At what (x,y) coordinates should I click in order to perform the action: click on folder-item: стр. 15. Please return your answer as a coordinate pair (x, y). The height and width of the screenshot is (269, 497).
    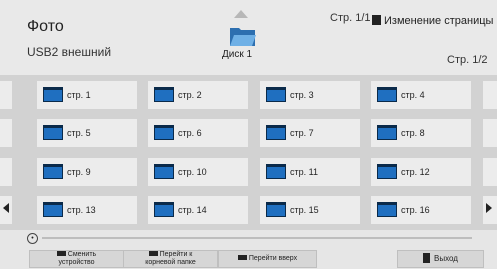
    Looking at the image, I should click on (310, 210).